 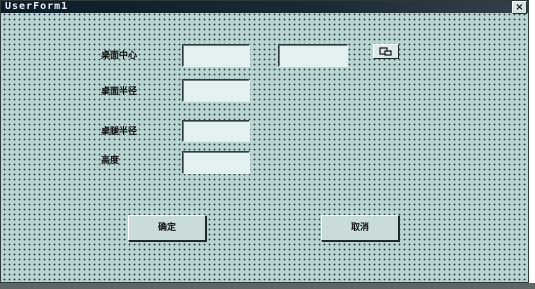 What do you see at coordinates (360, 228) in the screenshot?
I see `cancel-button: 取消` at bounding box center [360, 228].